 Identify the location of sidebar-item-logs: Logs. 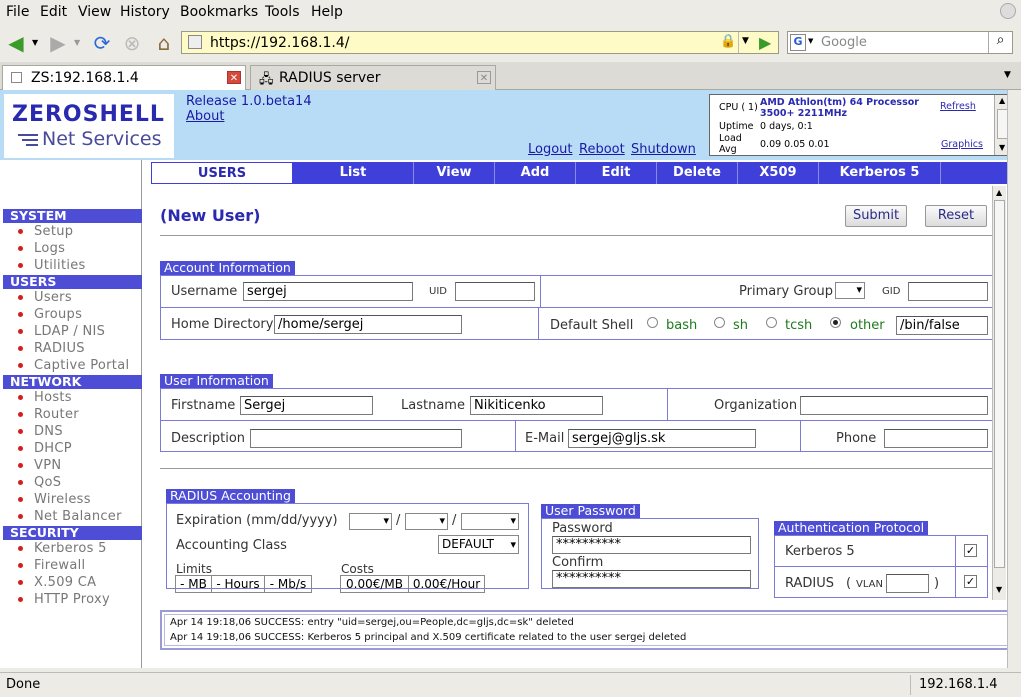
(41, 248).